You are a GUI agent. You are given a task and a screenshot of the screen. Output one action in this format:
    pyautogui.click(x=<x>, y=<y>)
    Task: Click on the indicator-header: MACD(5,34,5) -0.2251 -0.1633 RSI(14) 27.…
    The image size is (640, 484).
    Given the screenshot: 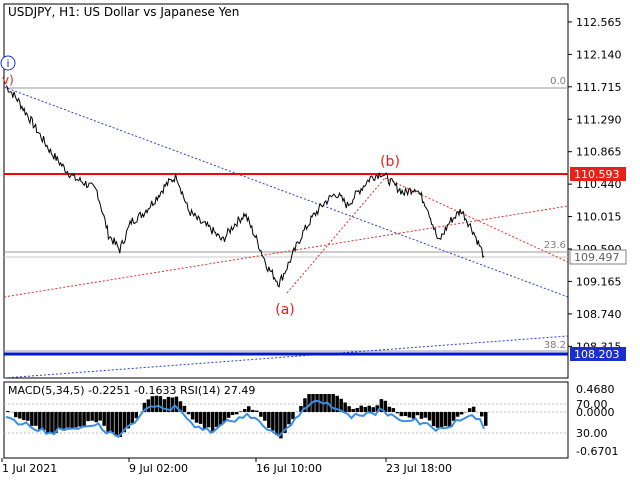 What is the action you would take?
    pyautogui.click(x=131, y=390)
    